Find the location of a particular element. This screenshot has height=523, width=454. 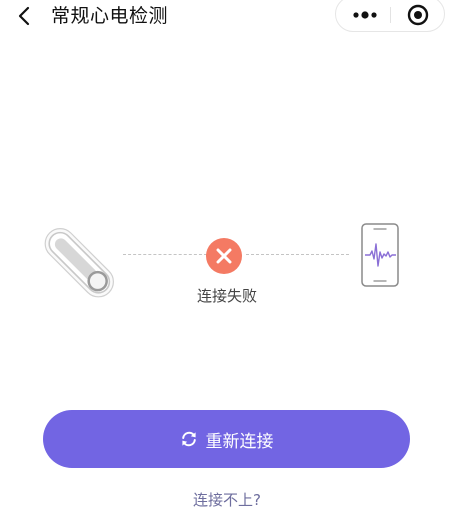

close-button is located at coordinates (418, 15).